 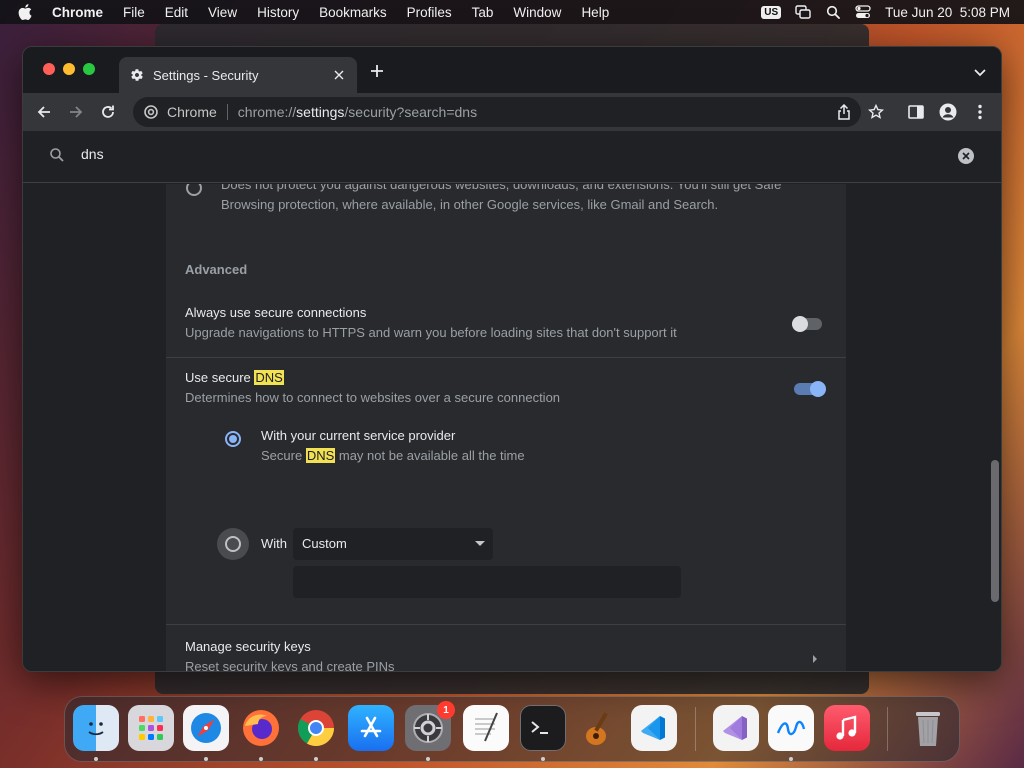 I want to click on chrome-running-dot, so click(x=316, y=759).